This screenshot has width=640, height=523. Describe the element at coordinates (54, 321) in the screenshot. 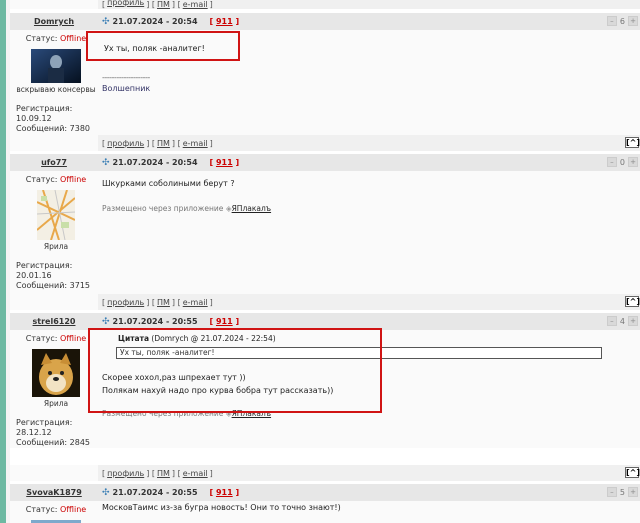

I see `username: strel6120` at that location.